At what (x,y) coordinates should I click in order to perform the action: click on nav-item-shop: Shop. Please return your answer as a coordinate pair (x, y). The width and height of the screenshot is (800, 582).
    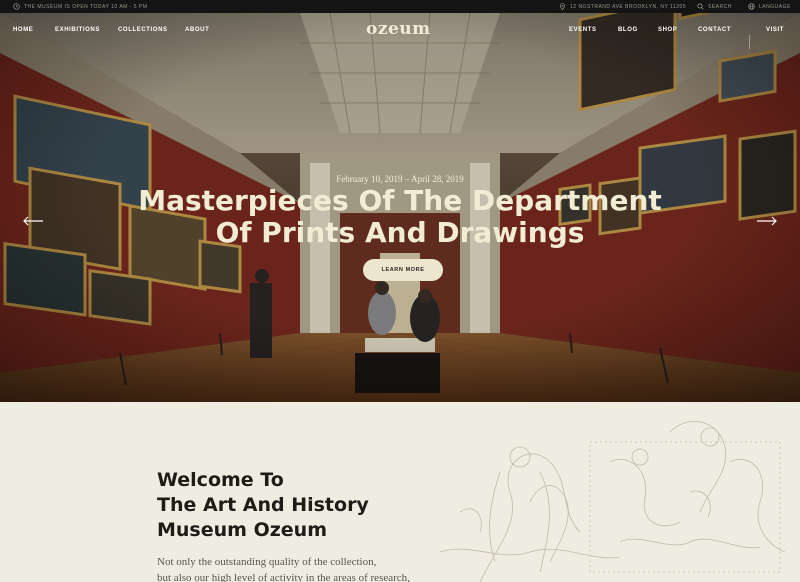
    Looking at the image, I should click on (667, 30).